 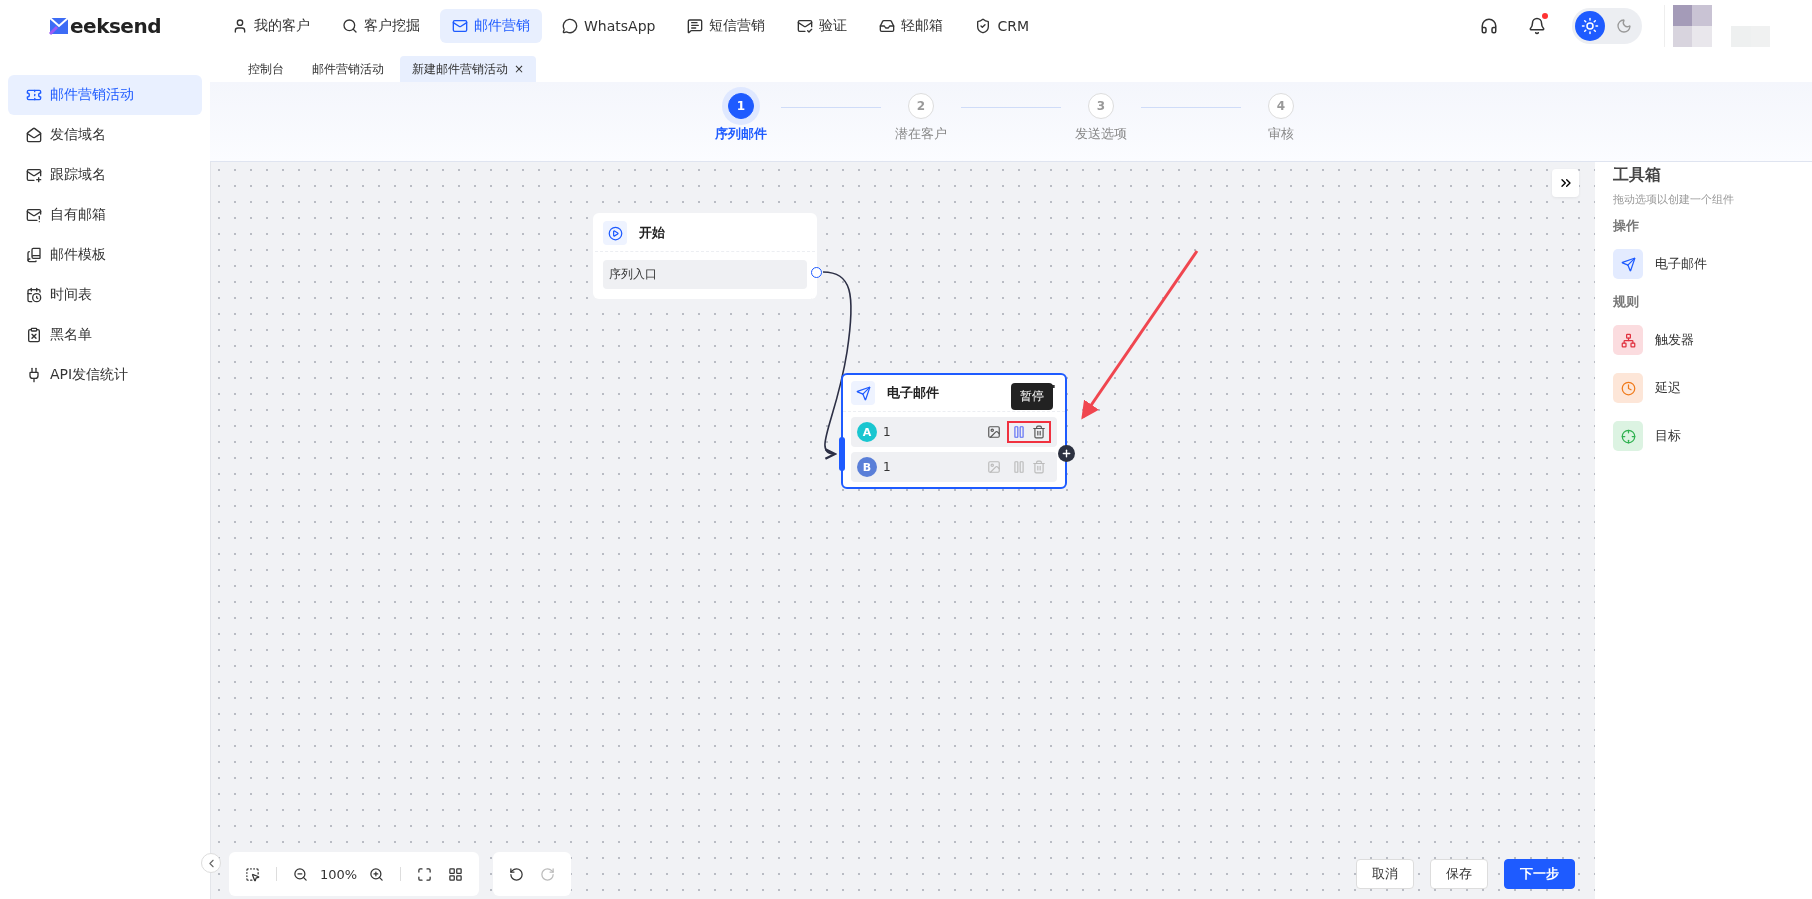 I want to click on trash-icon, so click(x=1039, y=432).